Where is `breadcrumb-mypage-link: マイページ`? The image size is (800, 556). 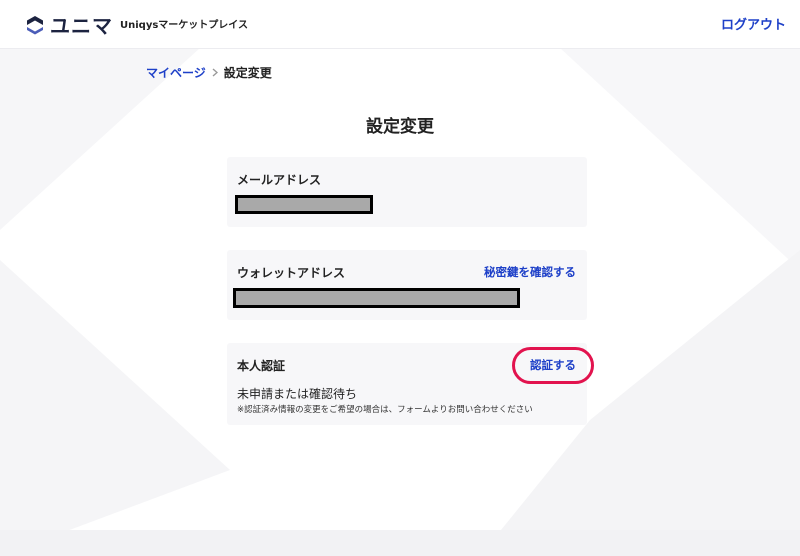 breadcrumb-mypage-link: マイページ is located at coordinates (176, 72).